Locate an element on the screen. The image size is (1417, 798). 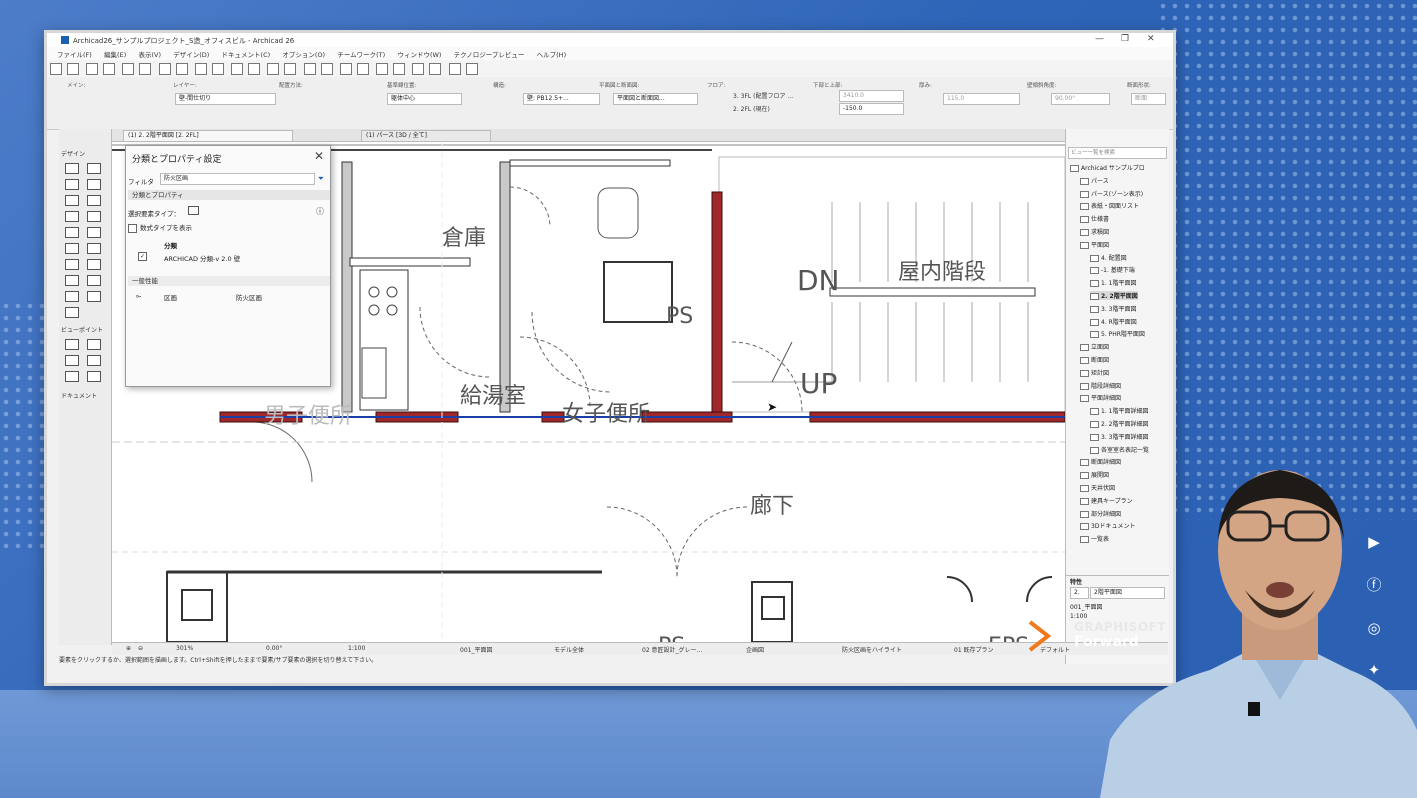
thickness-field: 115.0 is located at coordinates (981, 99).